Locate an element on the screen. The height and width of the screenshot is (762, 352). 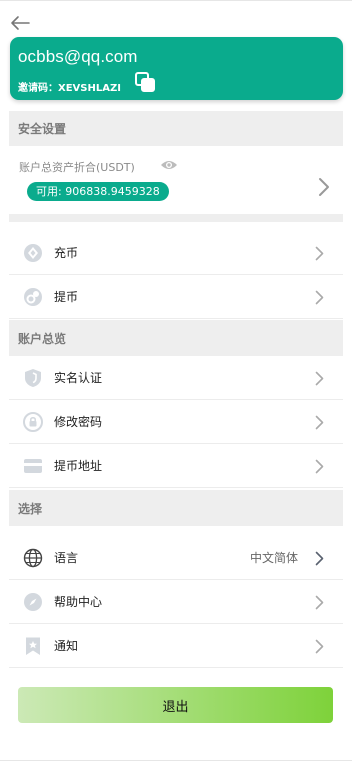
shield-icon is located at coordinates (33, 378).